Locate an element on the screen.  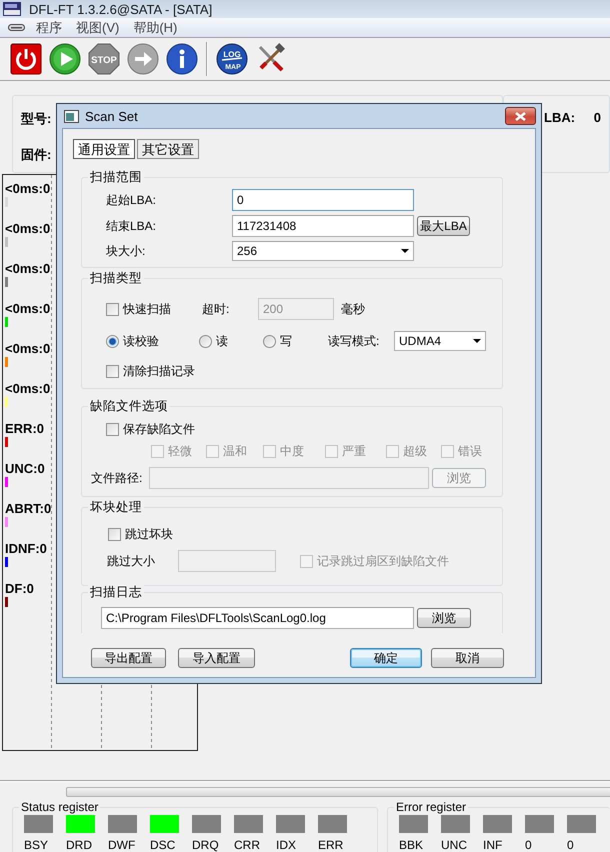
browse-button: 浏览 is located at coordinates (444, 618).